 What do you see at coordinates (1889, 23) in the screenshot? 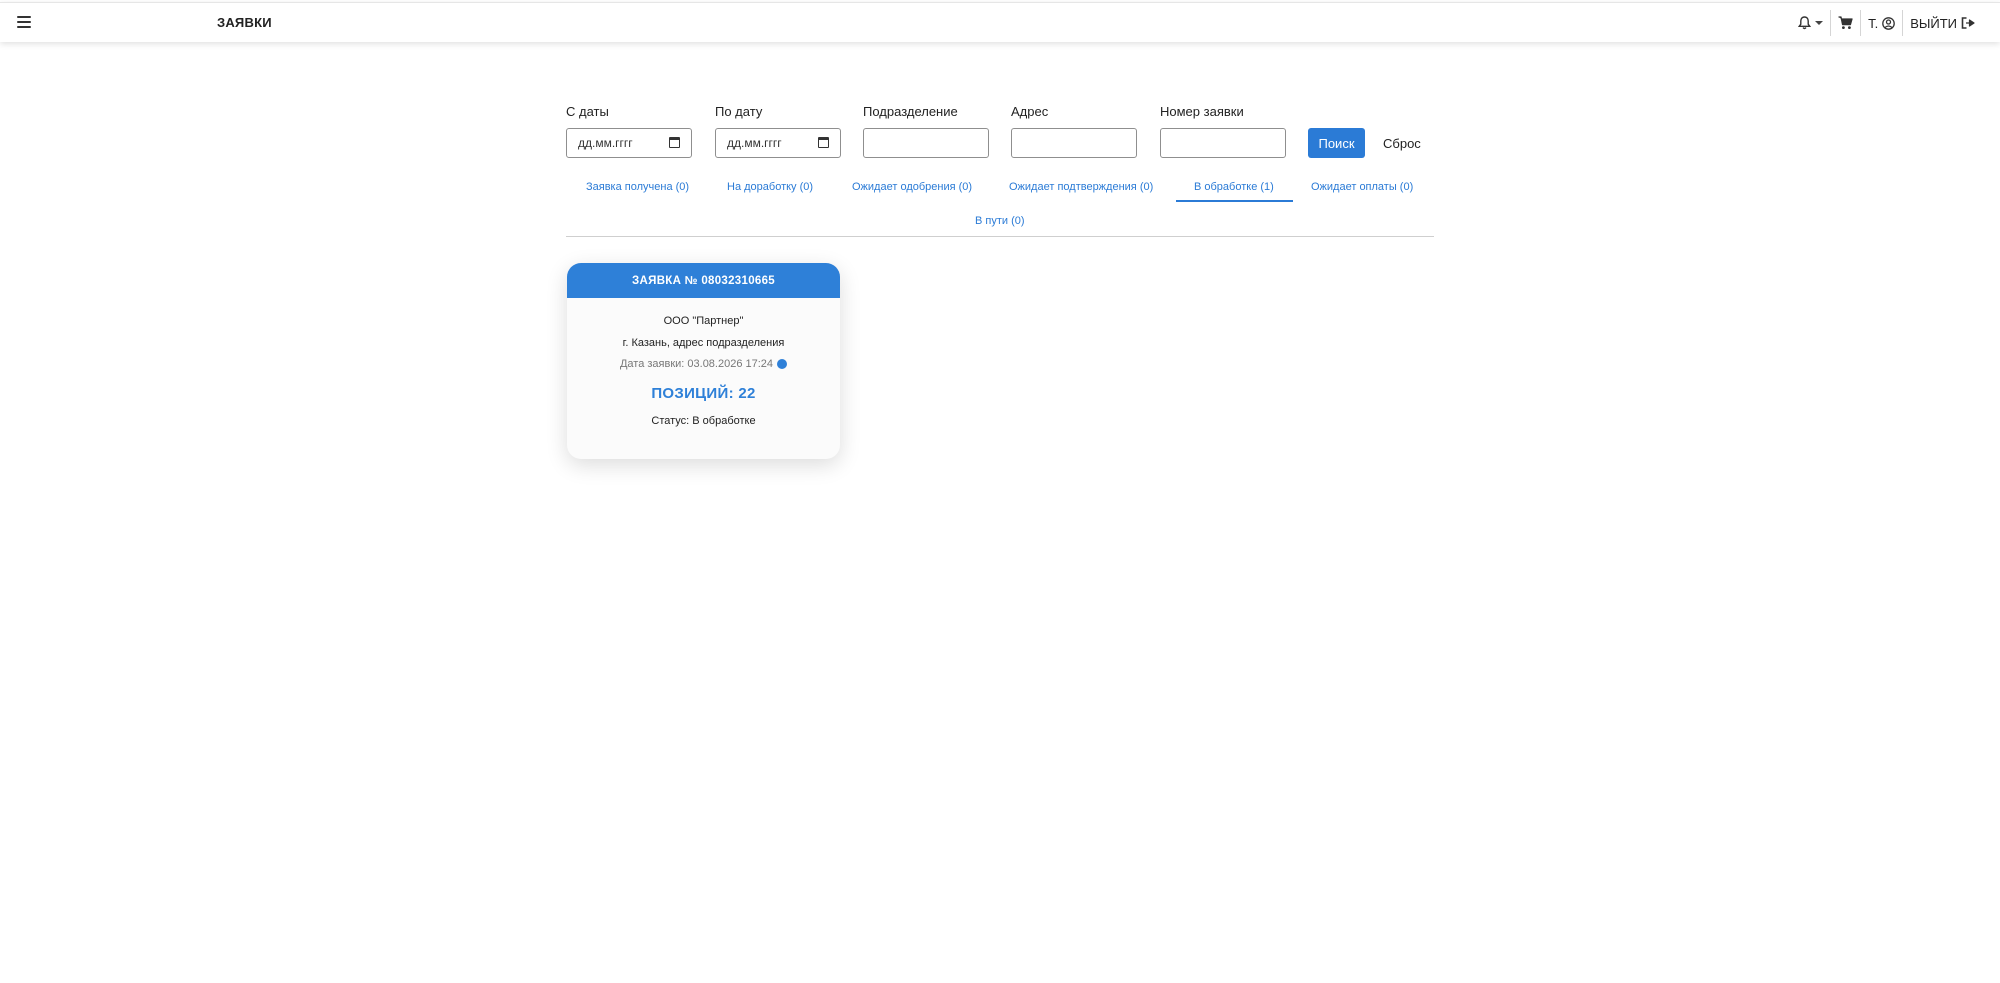
I see `user-circle-icon` at bounding box center [1889, 23].